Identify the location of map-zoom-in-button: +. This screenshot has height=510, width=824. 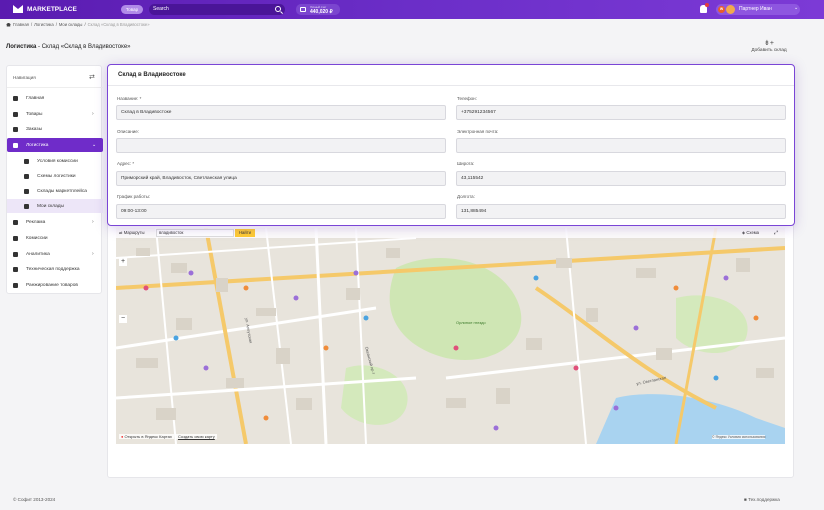
(123, 262).